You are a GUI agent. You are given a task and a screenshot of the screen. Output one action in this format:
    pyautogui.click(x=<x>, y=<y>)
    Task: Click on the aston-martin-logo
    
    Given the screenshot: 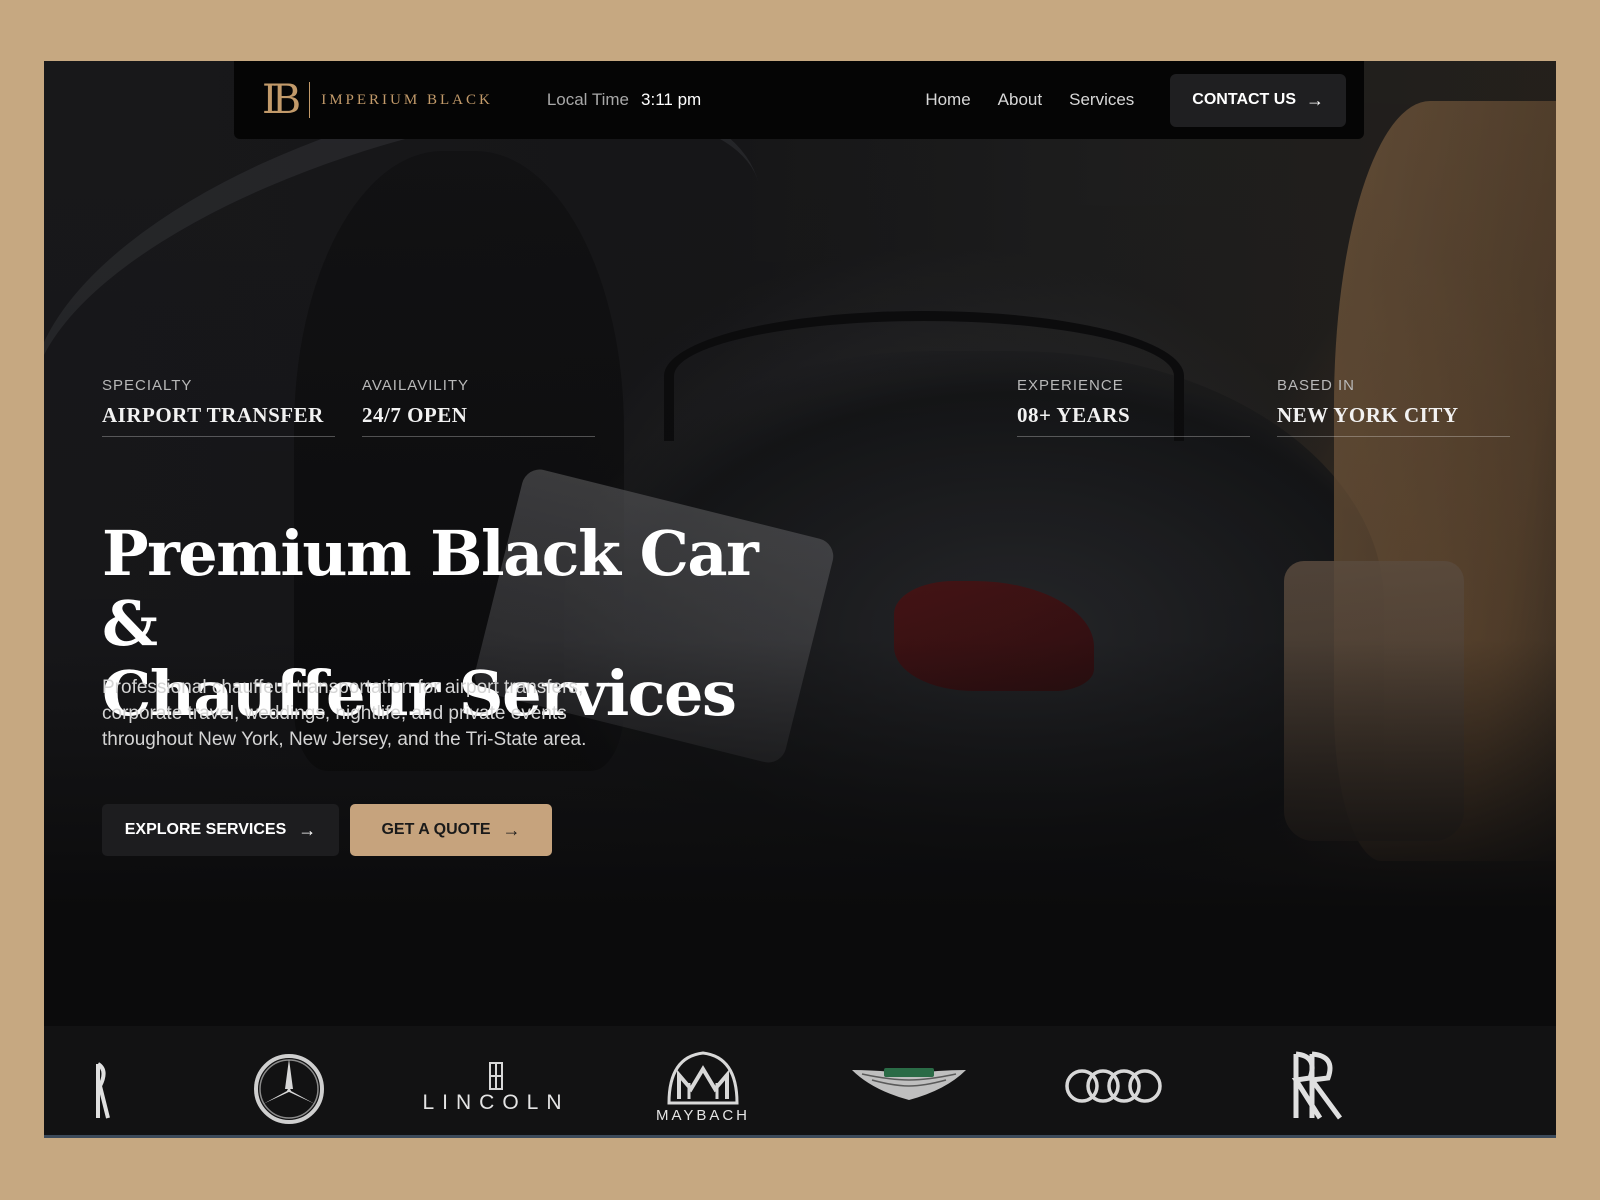 What is the action you would take?
    pyautogui.click(x=909, y=1084)
    